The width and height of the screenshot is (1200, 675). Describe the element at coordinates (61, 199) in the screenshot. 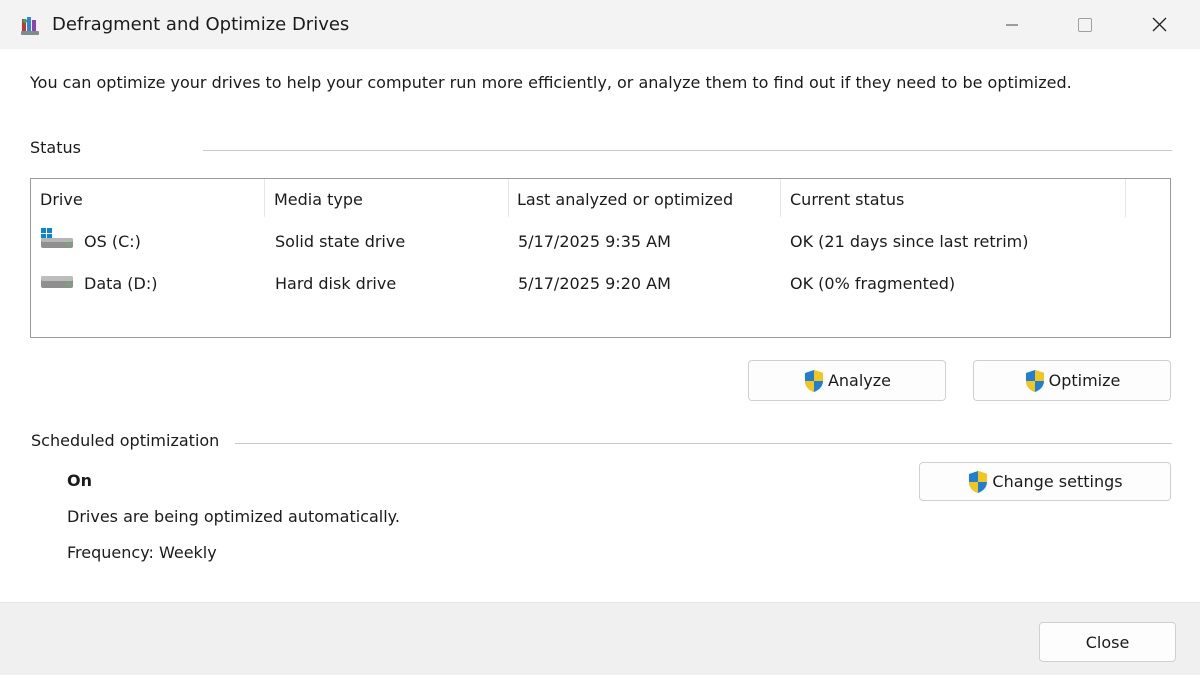

I see `column-header-drive: Drive` at that location.